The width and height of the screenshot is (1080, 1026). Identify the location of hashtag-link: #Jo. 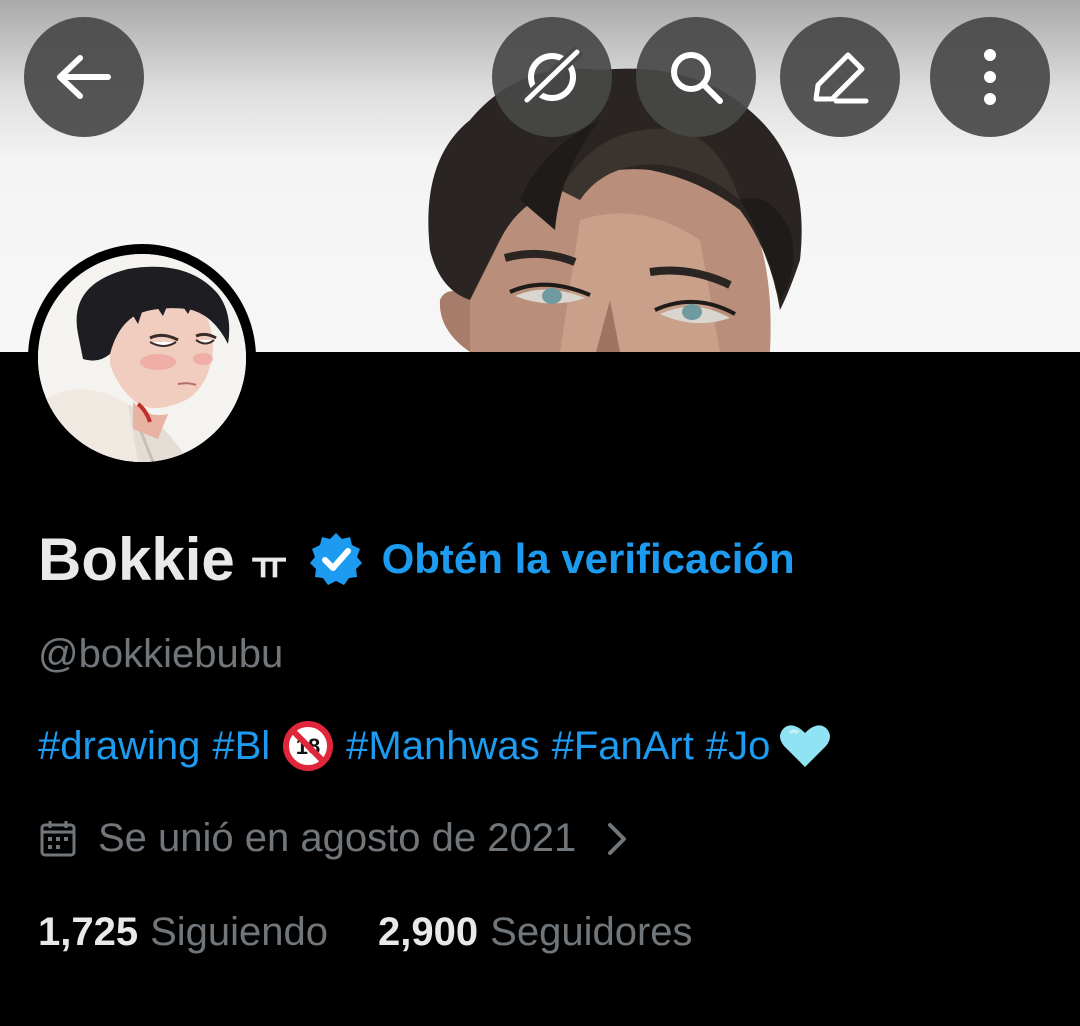
(738, 746).